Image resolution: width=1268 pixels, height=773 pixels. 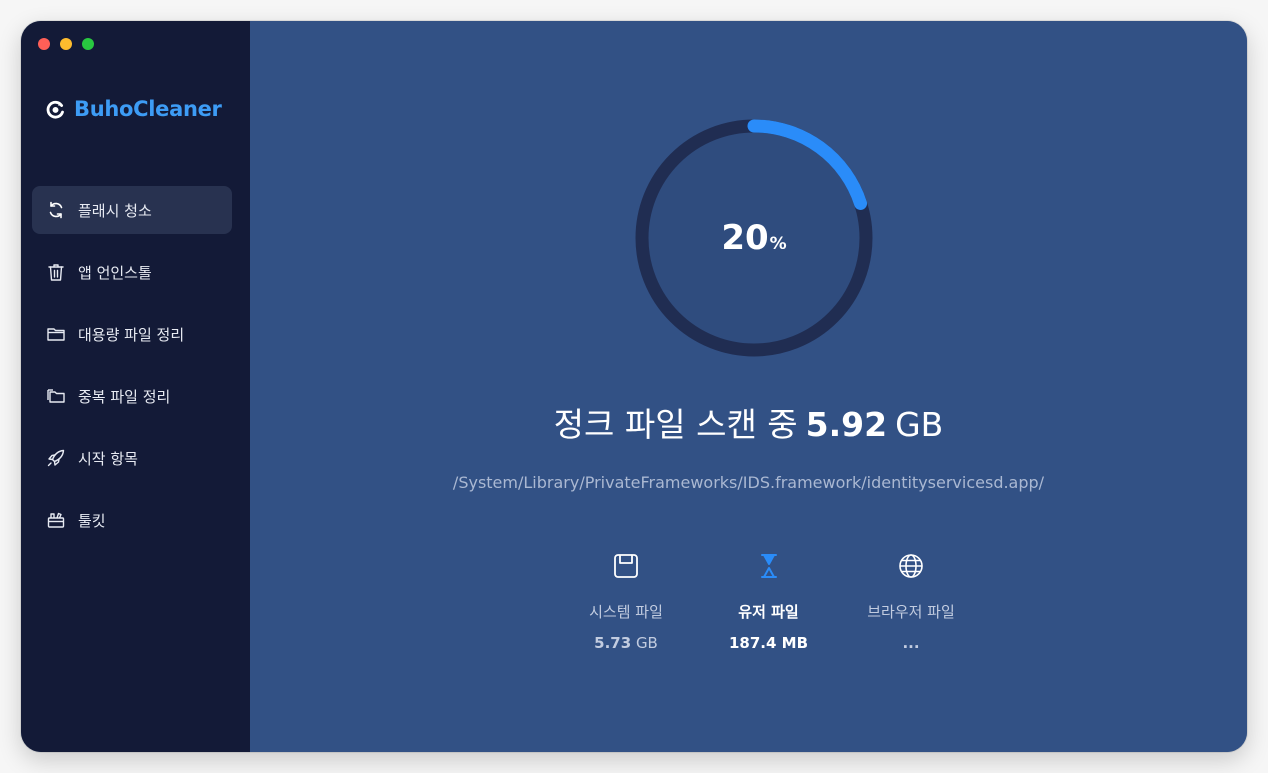 What do you see at coordinates (626, 566) in the screenshot?
I see `disk-icon` at bounding box center [626, 566].